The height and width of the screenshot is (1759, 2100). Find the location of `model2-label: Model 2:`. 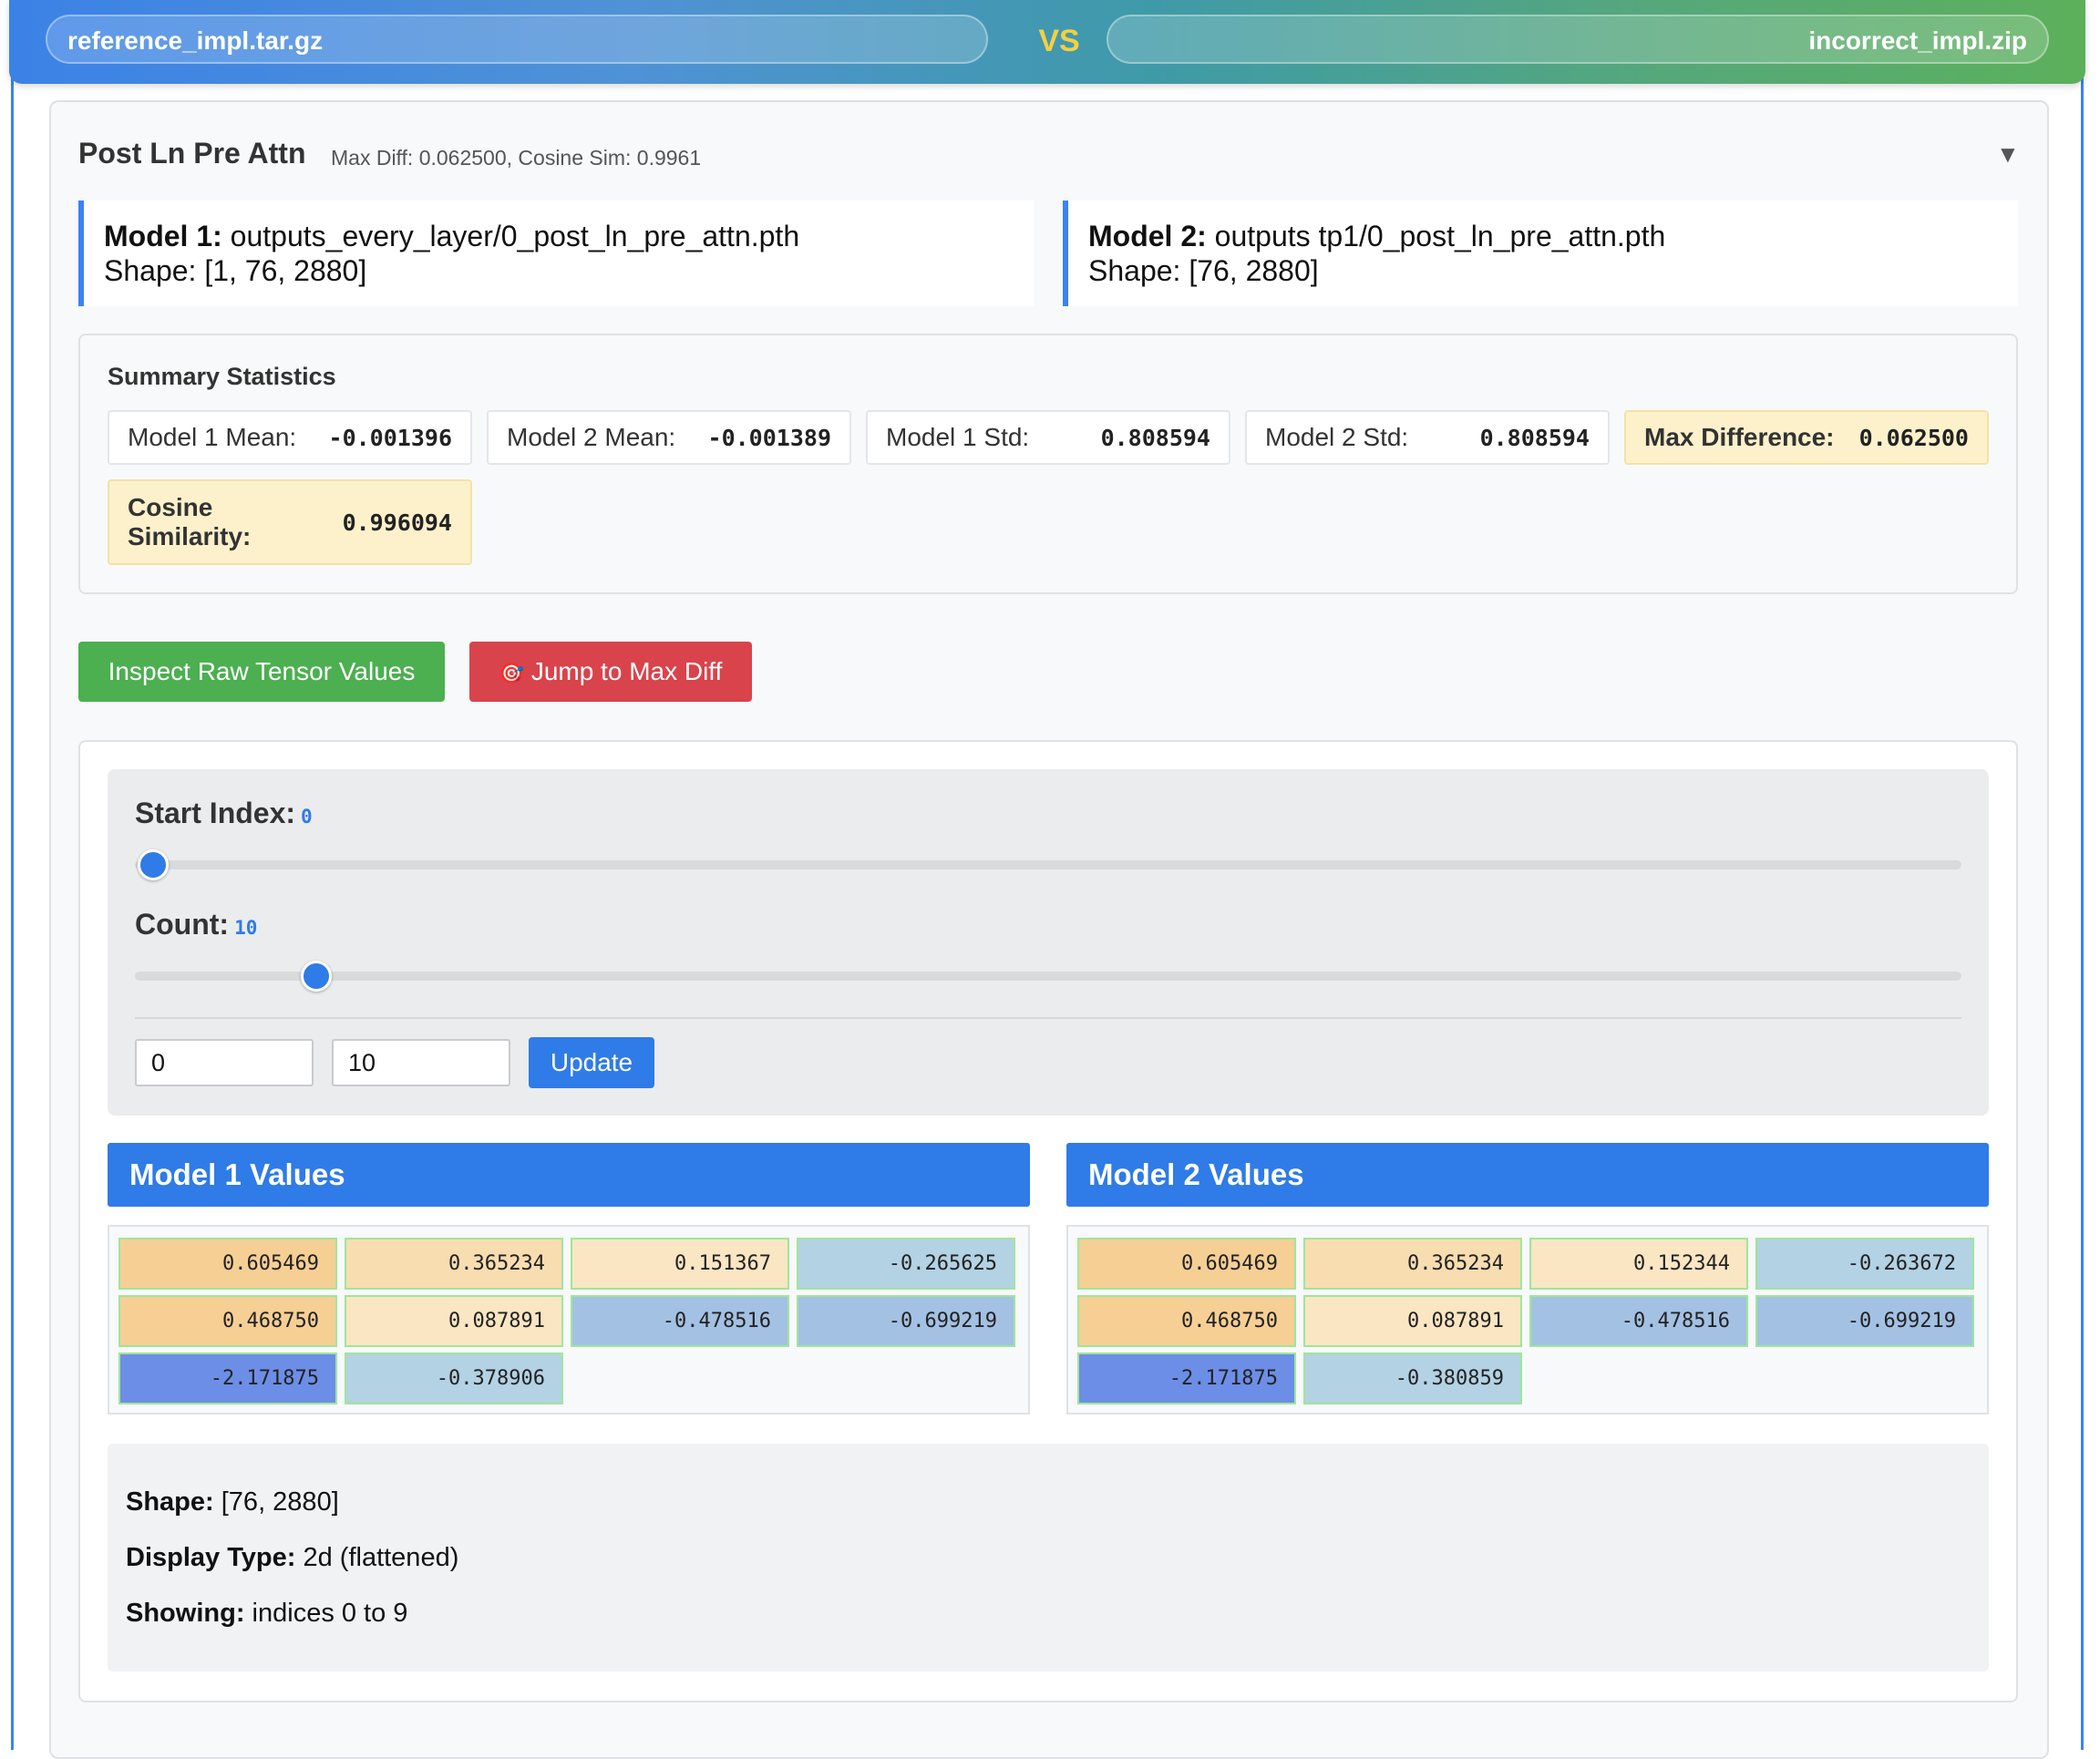

model2-label: Model 2: is located at coordinates (1147, 236).